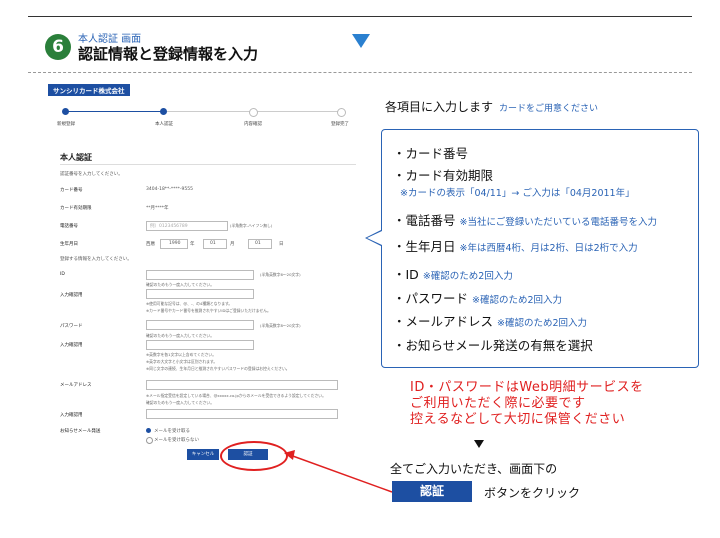  What do you see at coordinates (340, 124) in the screenshot?
I see `progress-label-4: 登録完了` at bounding box center [340, 124].